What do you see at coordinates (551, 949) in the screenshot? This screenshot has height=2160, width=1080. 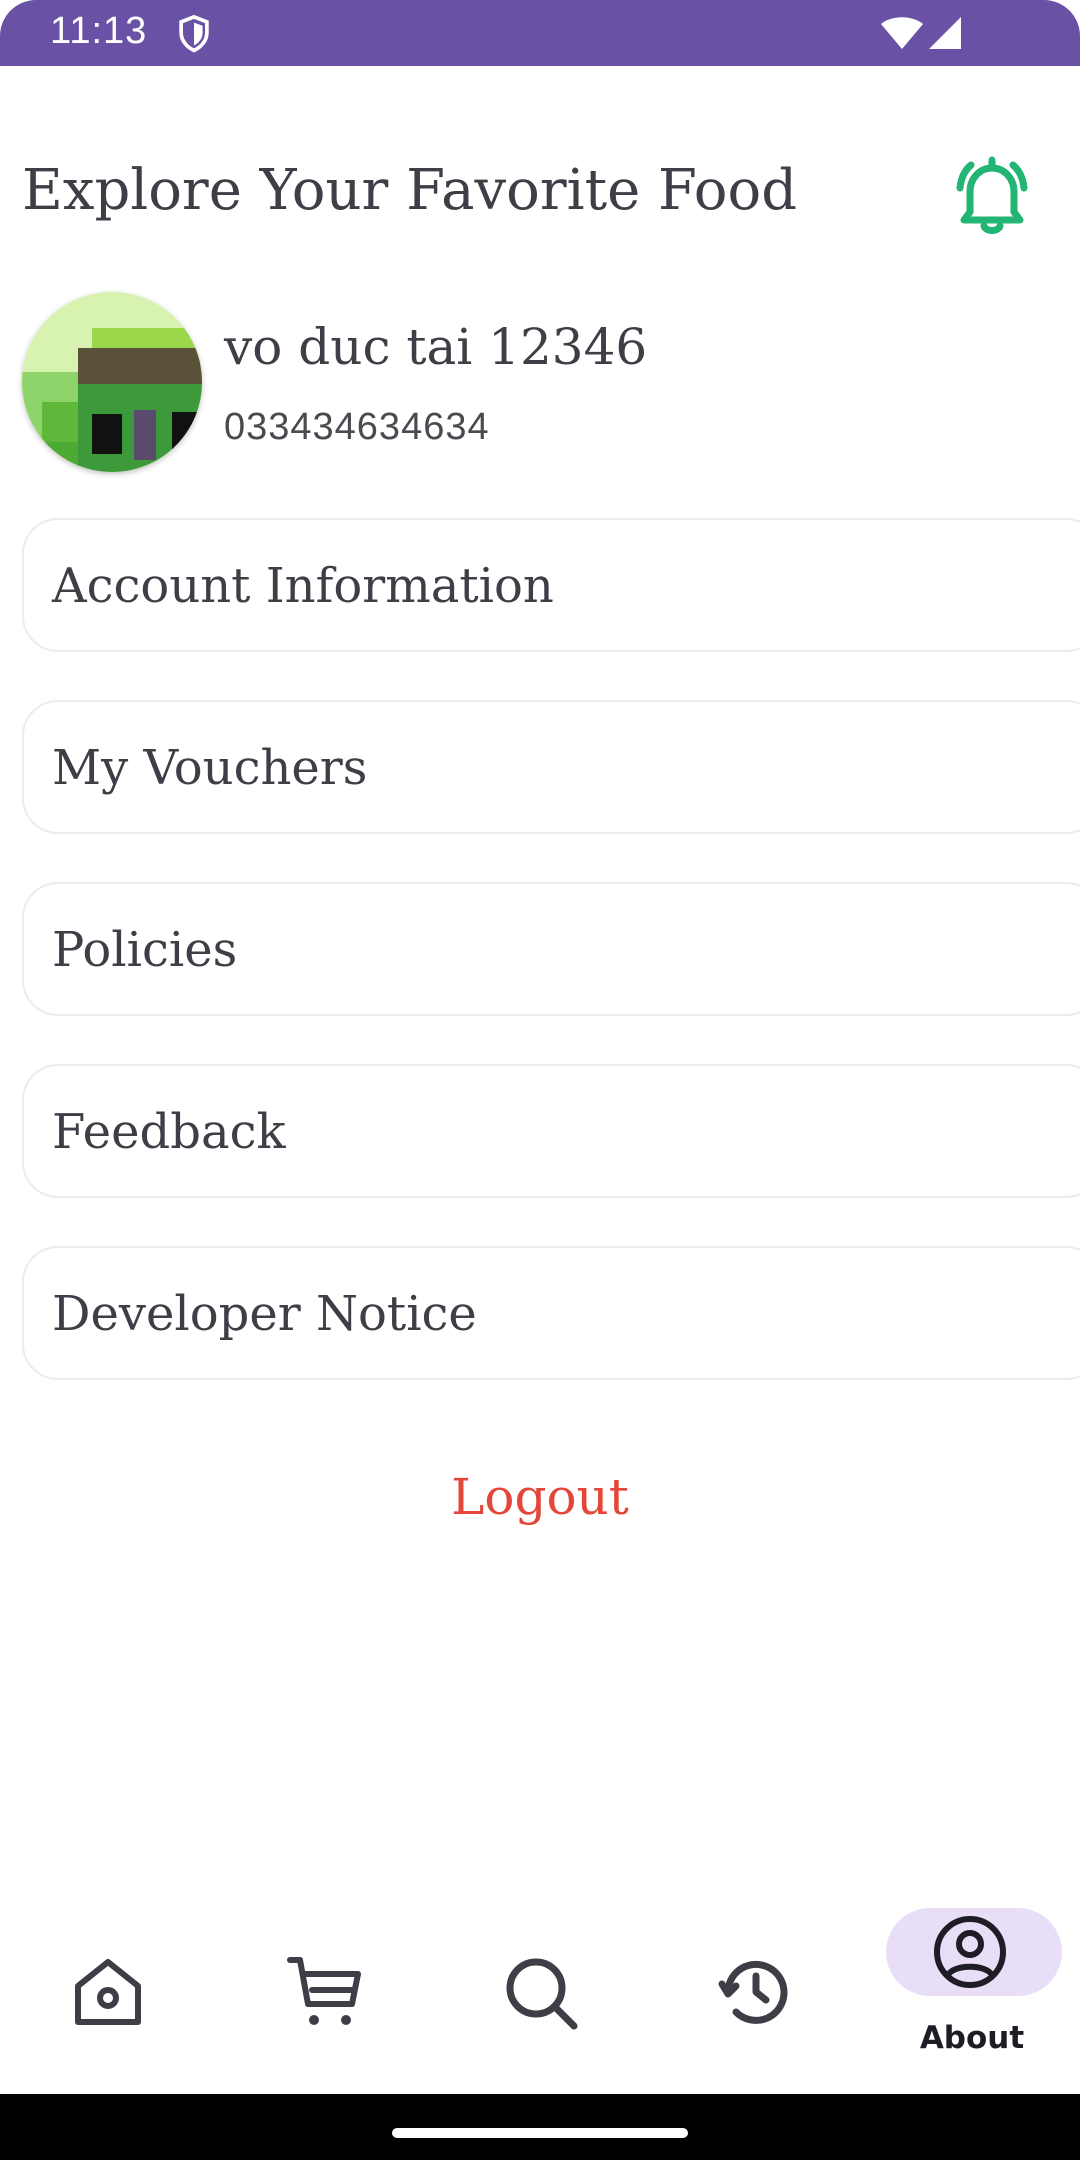 I see `menu-item-policies: Policies` at bounding box center [551, 949].